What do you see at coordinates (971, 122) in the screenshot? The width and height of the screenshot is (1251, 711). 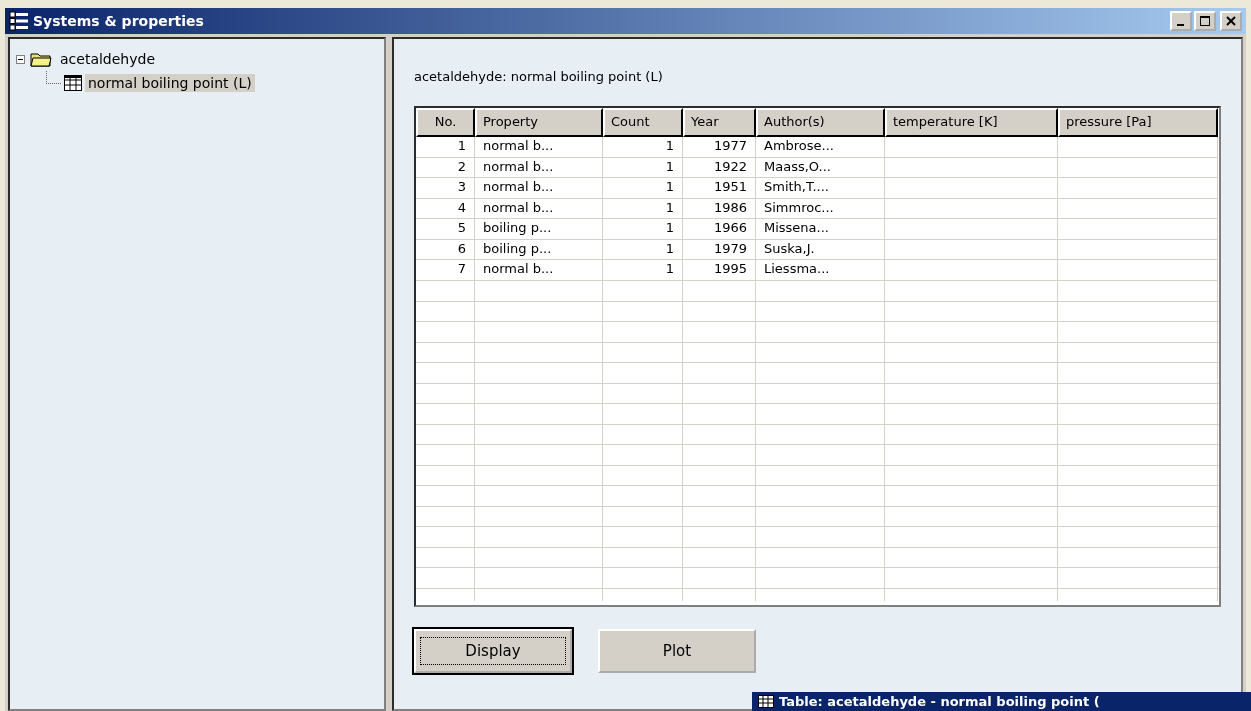 I see `column-header: temperature [K]` at bounding box center [971, 122].